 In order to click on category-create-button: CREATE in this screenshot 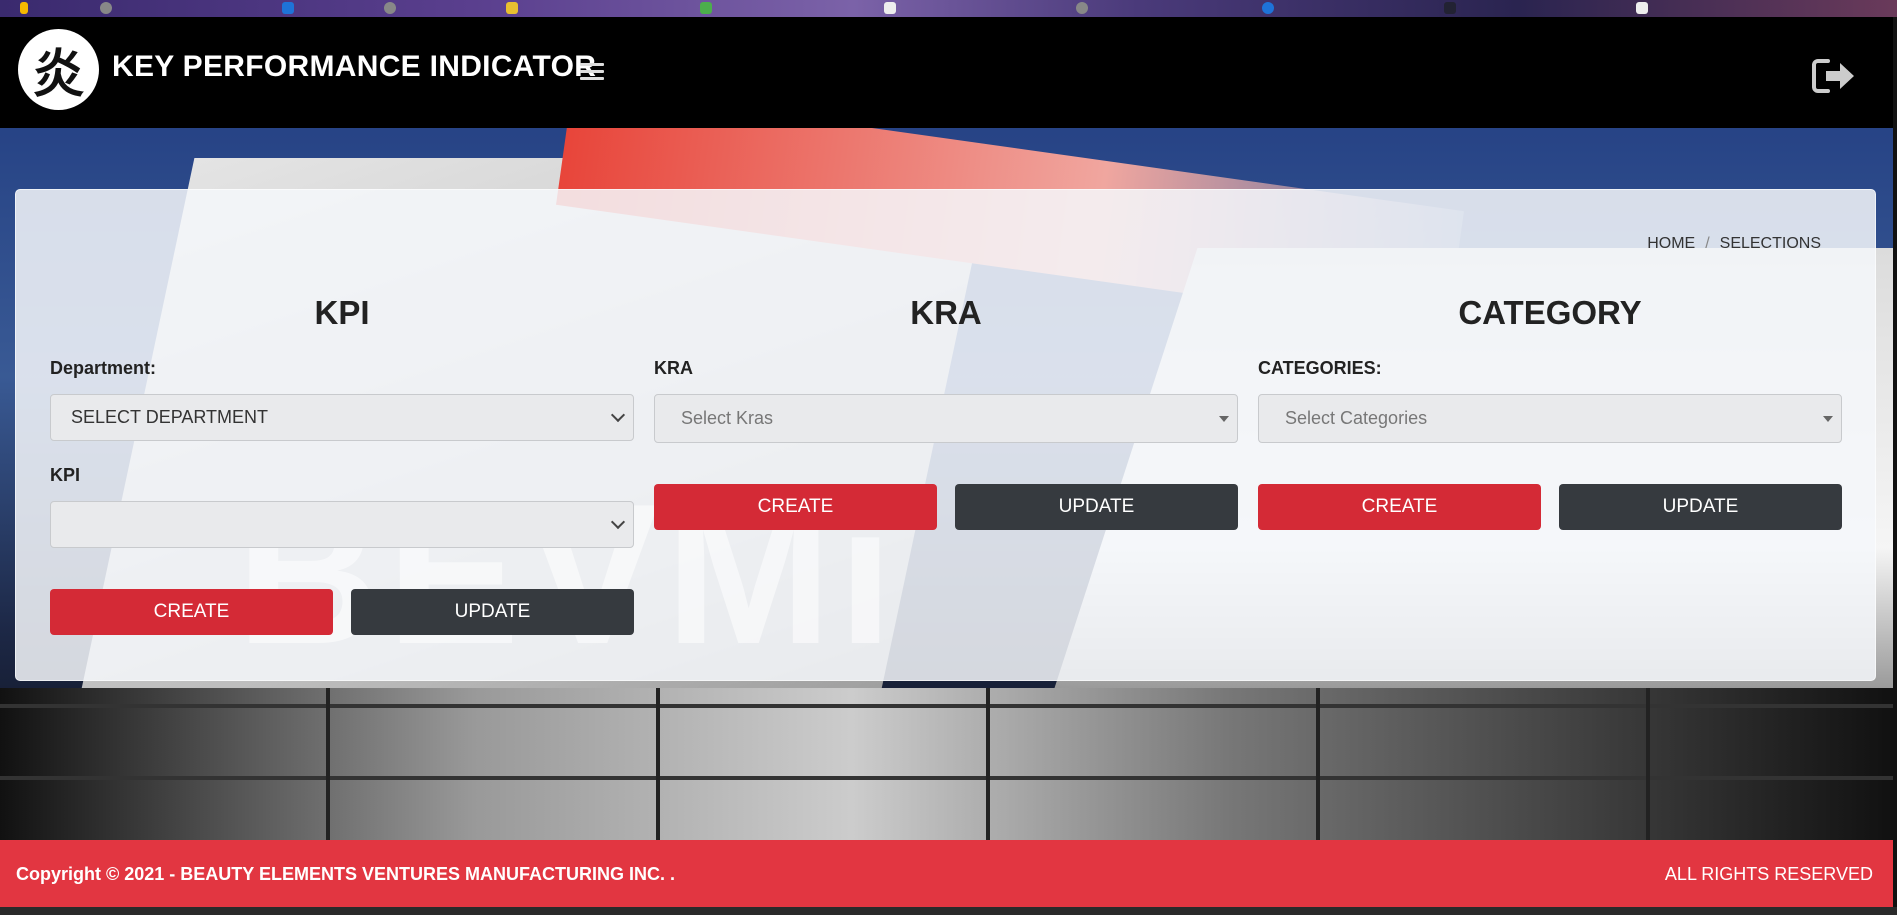, I will do `click(1399, 507)`.